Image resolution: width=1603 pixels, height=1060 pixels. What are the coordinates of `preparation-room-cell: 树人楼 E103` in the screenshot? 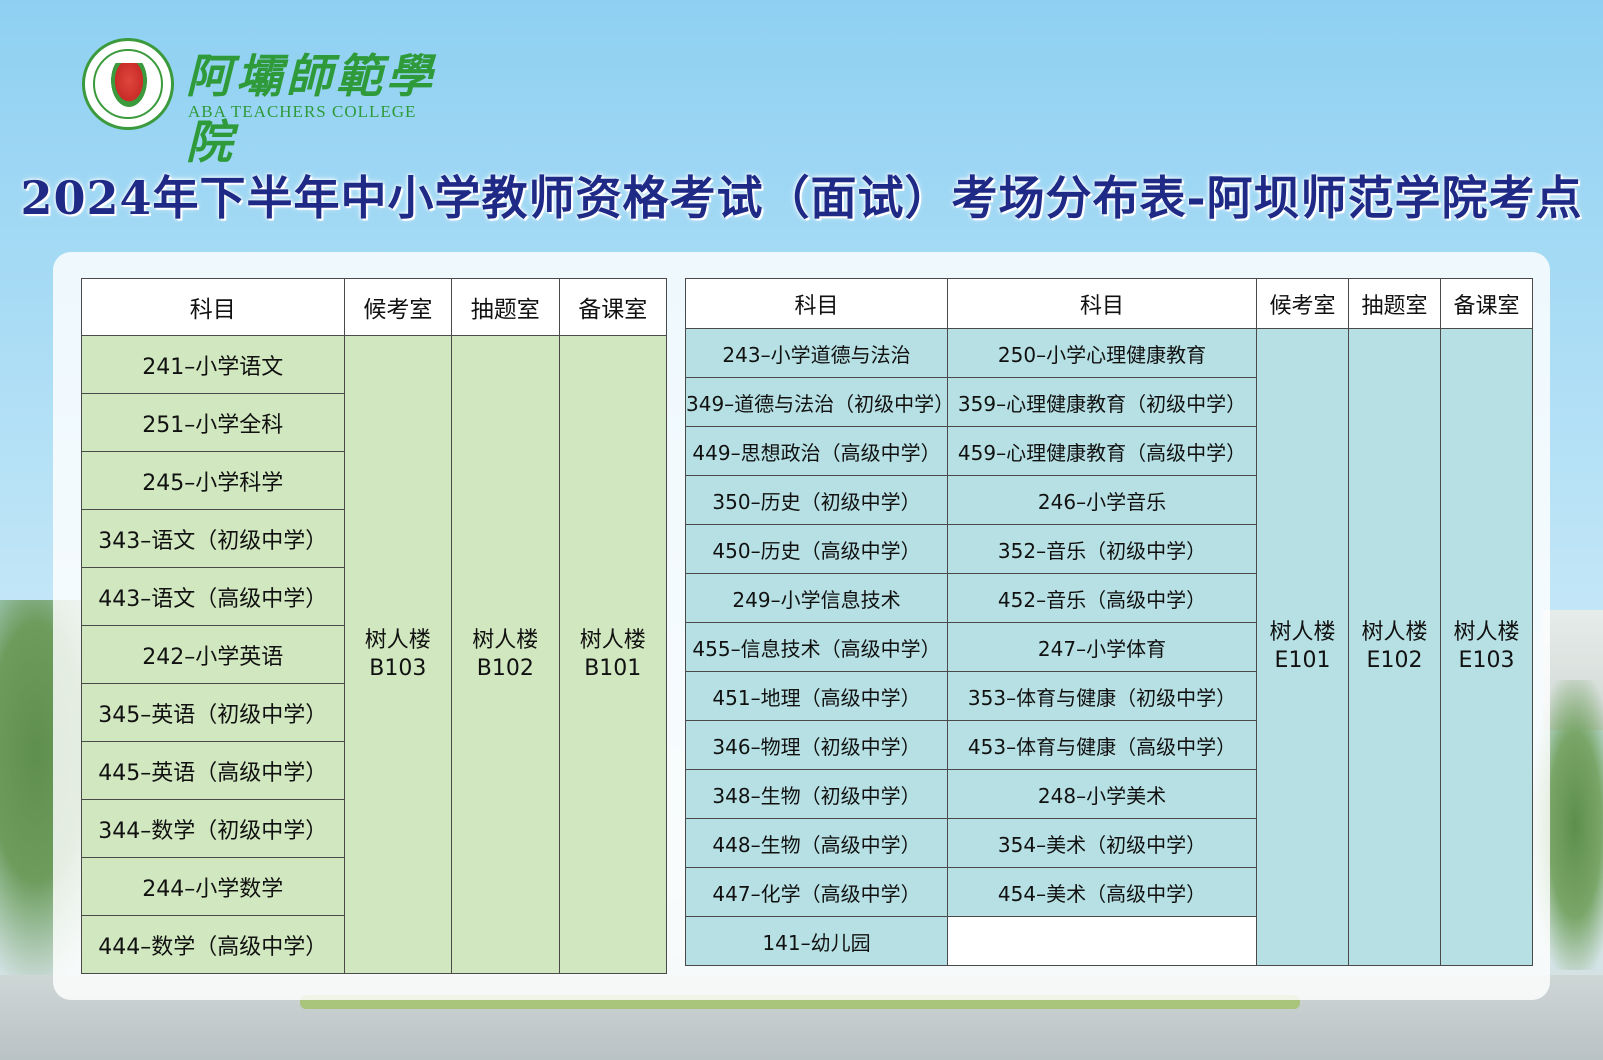 It's located at (1486, 647).